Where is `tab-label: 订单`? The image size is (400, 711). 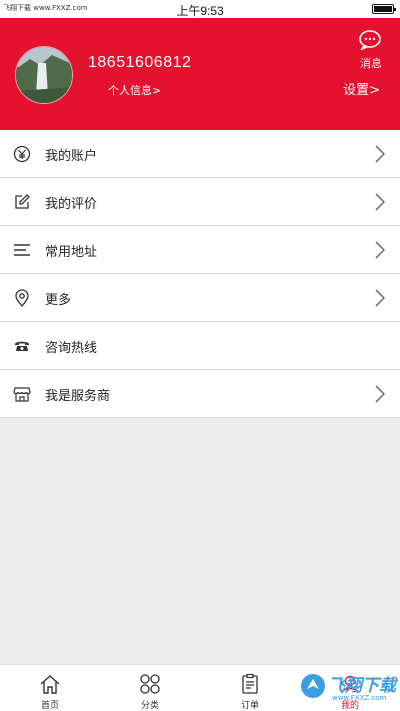
tab-label: 订单 is located at coordinates (249, 706).